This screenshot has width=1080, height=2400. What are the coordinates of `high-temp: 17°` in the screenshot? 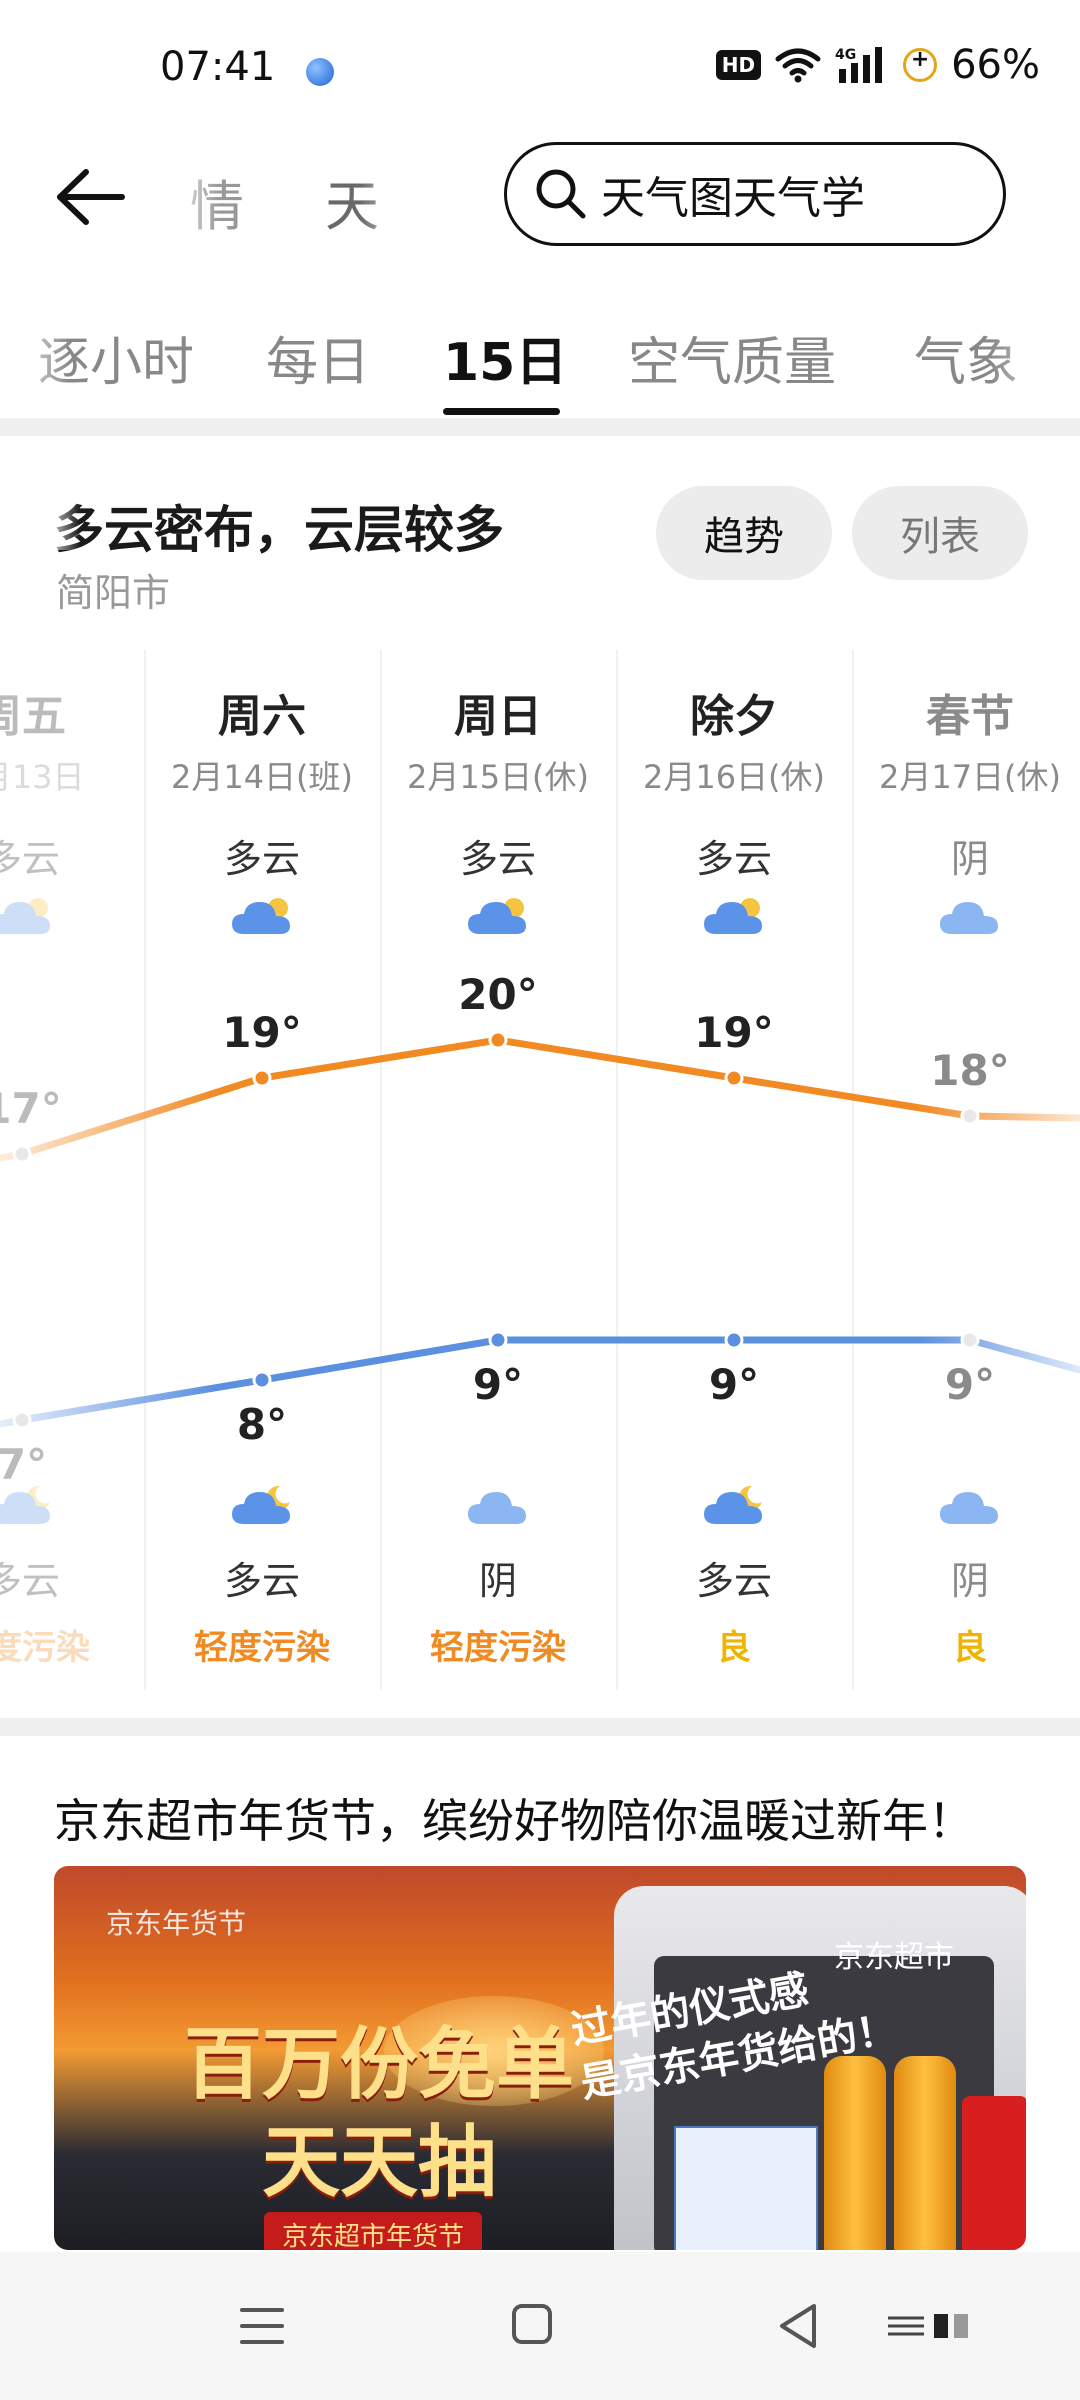 It's located at (31, 1108).